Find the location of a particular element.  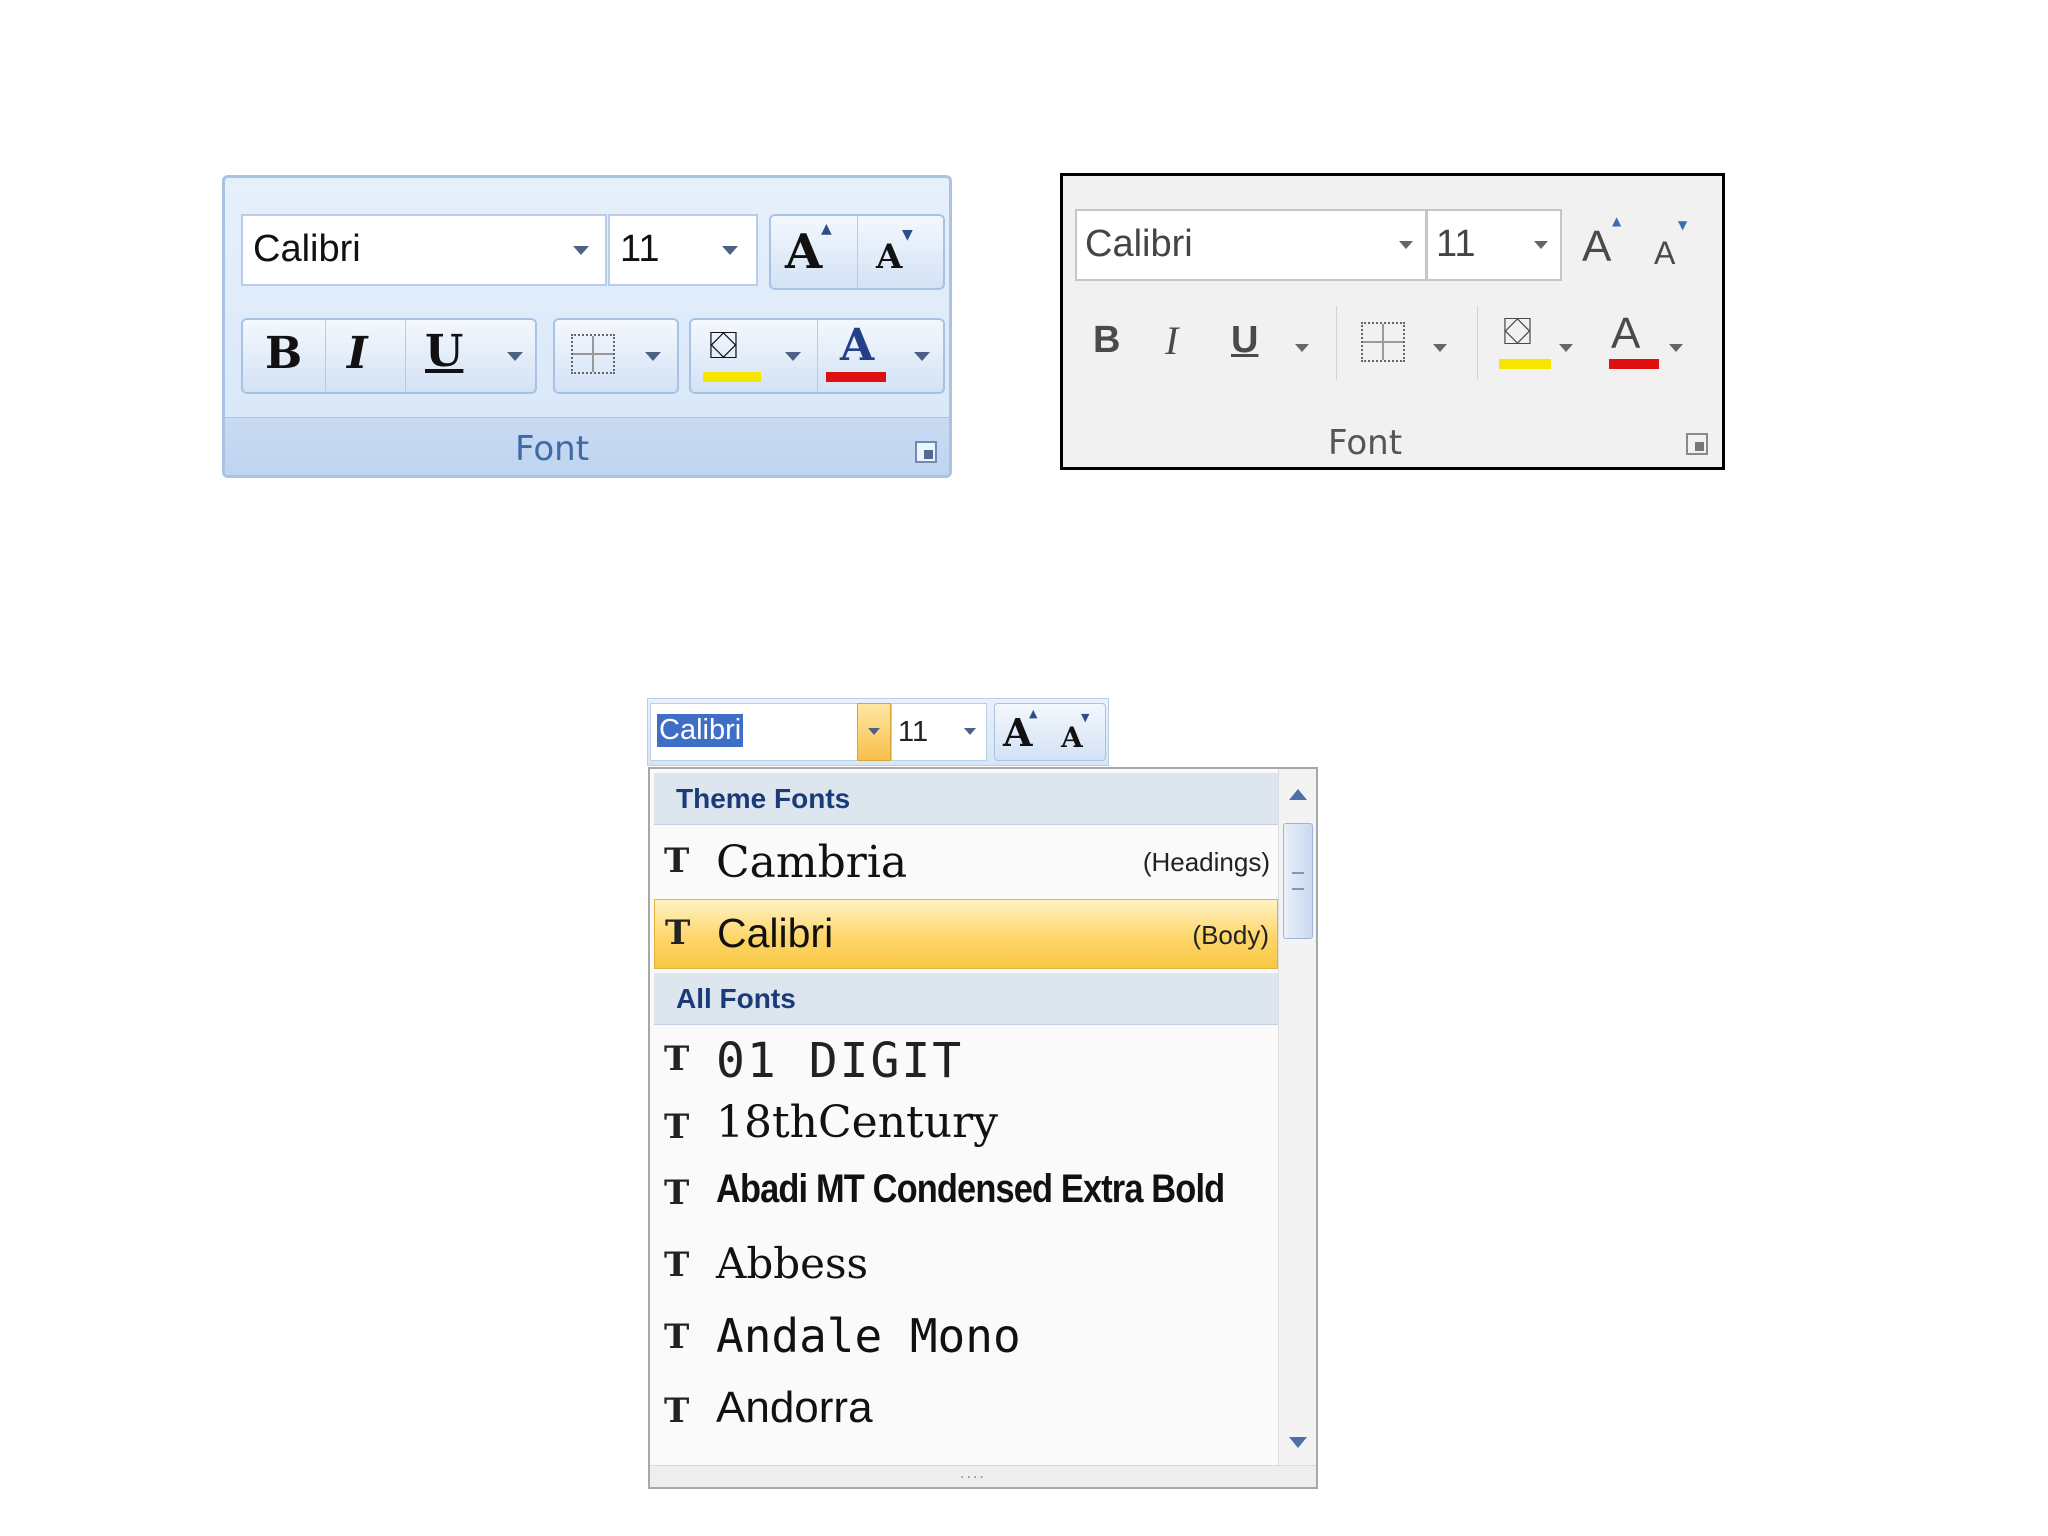

ribbon-font-group-flat: Calibri 11 A ▲ A ▼ B I U ⛋ A Font is located at coordinates (1392, 321).